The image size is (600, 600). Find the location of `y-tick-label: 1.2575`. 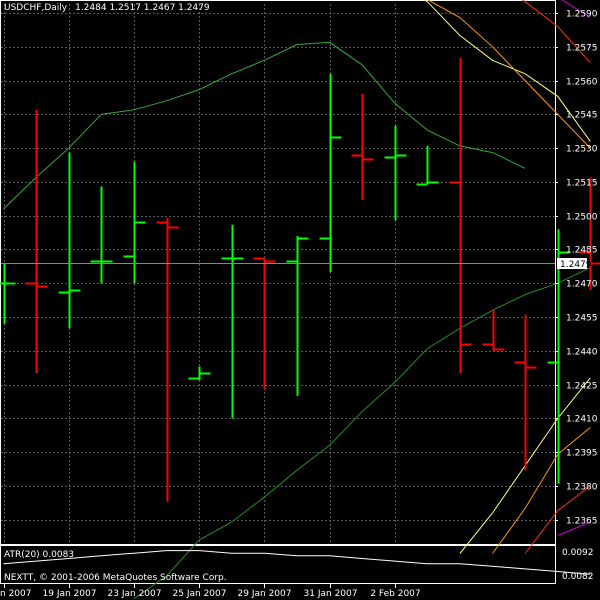

y-tick-label: 1.2575 is located at coordinates (582, 49).